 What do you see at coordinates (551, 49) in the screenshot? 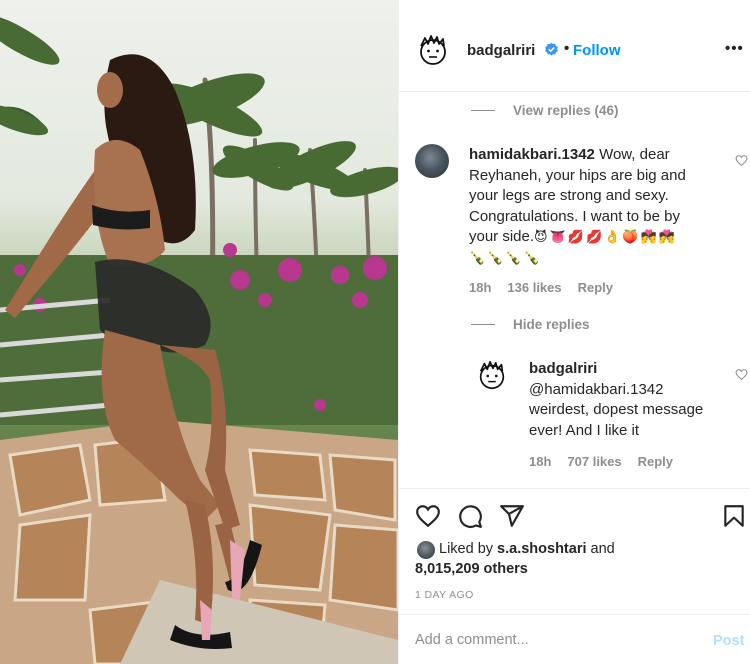
I see `verified-badge-icon` at bounding box center [551, 49].